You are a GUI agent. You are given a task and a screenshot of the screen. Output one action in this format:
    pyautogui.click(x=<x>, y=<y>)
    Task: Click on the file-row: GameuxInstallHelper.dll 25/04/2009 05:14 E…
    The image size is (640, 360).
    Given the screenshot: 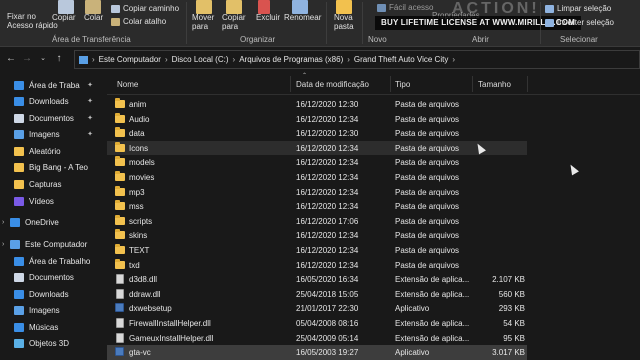 What is the action you would take?
    pyautogui.click(x=317, y=338)
    